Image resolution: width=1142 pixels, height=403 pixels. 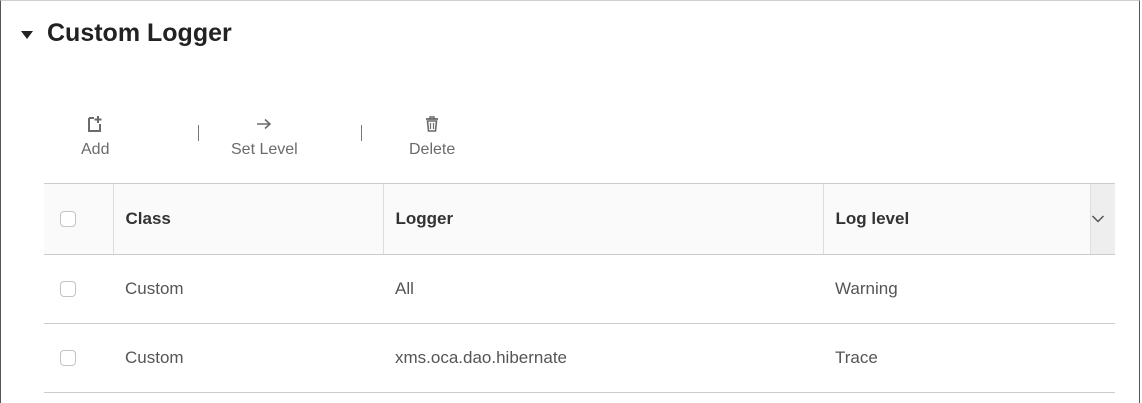 I want to click on trash-icon, so click(x=432, y=124).